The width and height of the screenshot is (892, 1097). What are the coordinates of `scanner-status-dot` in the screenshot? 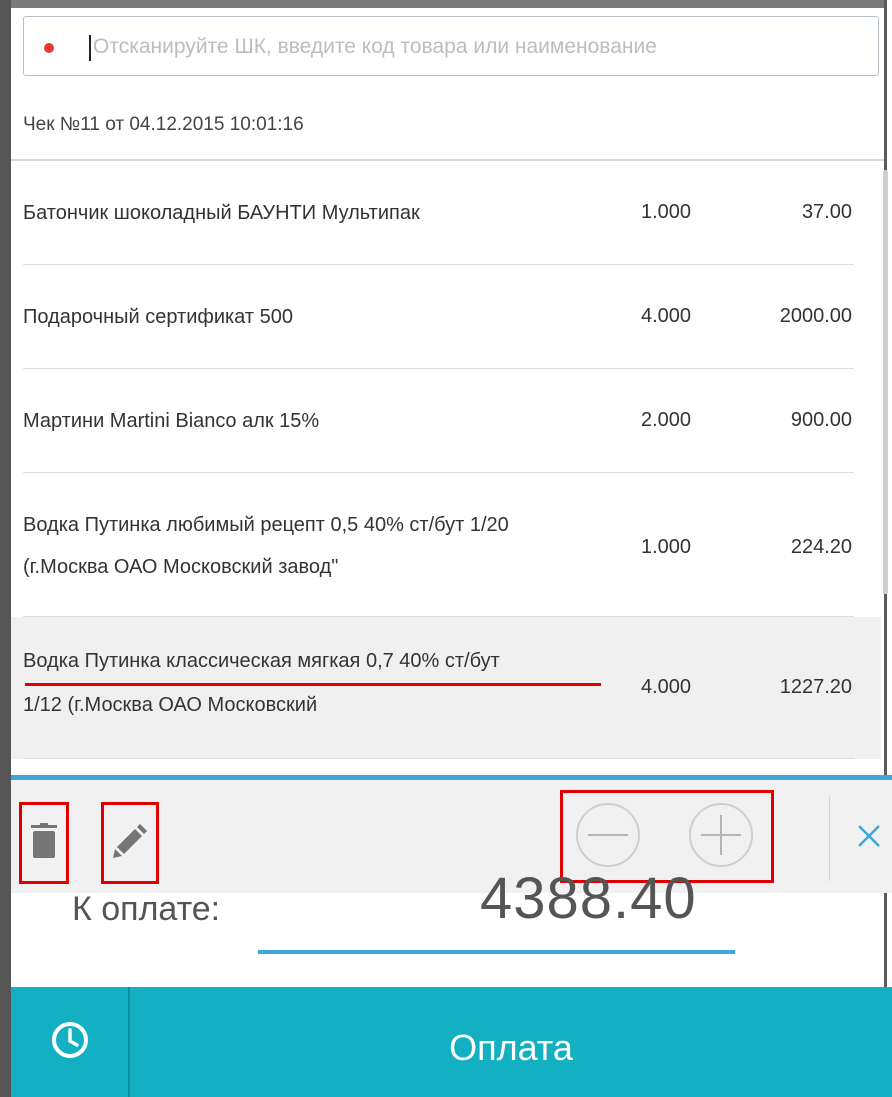 It's located at (49, 48).